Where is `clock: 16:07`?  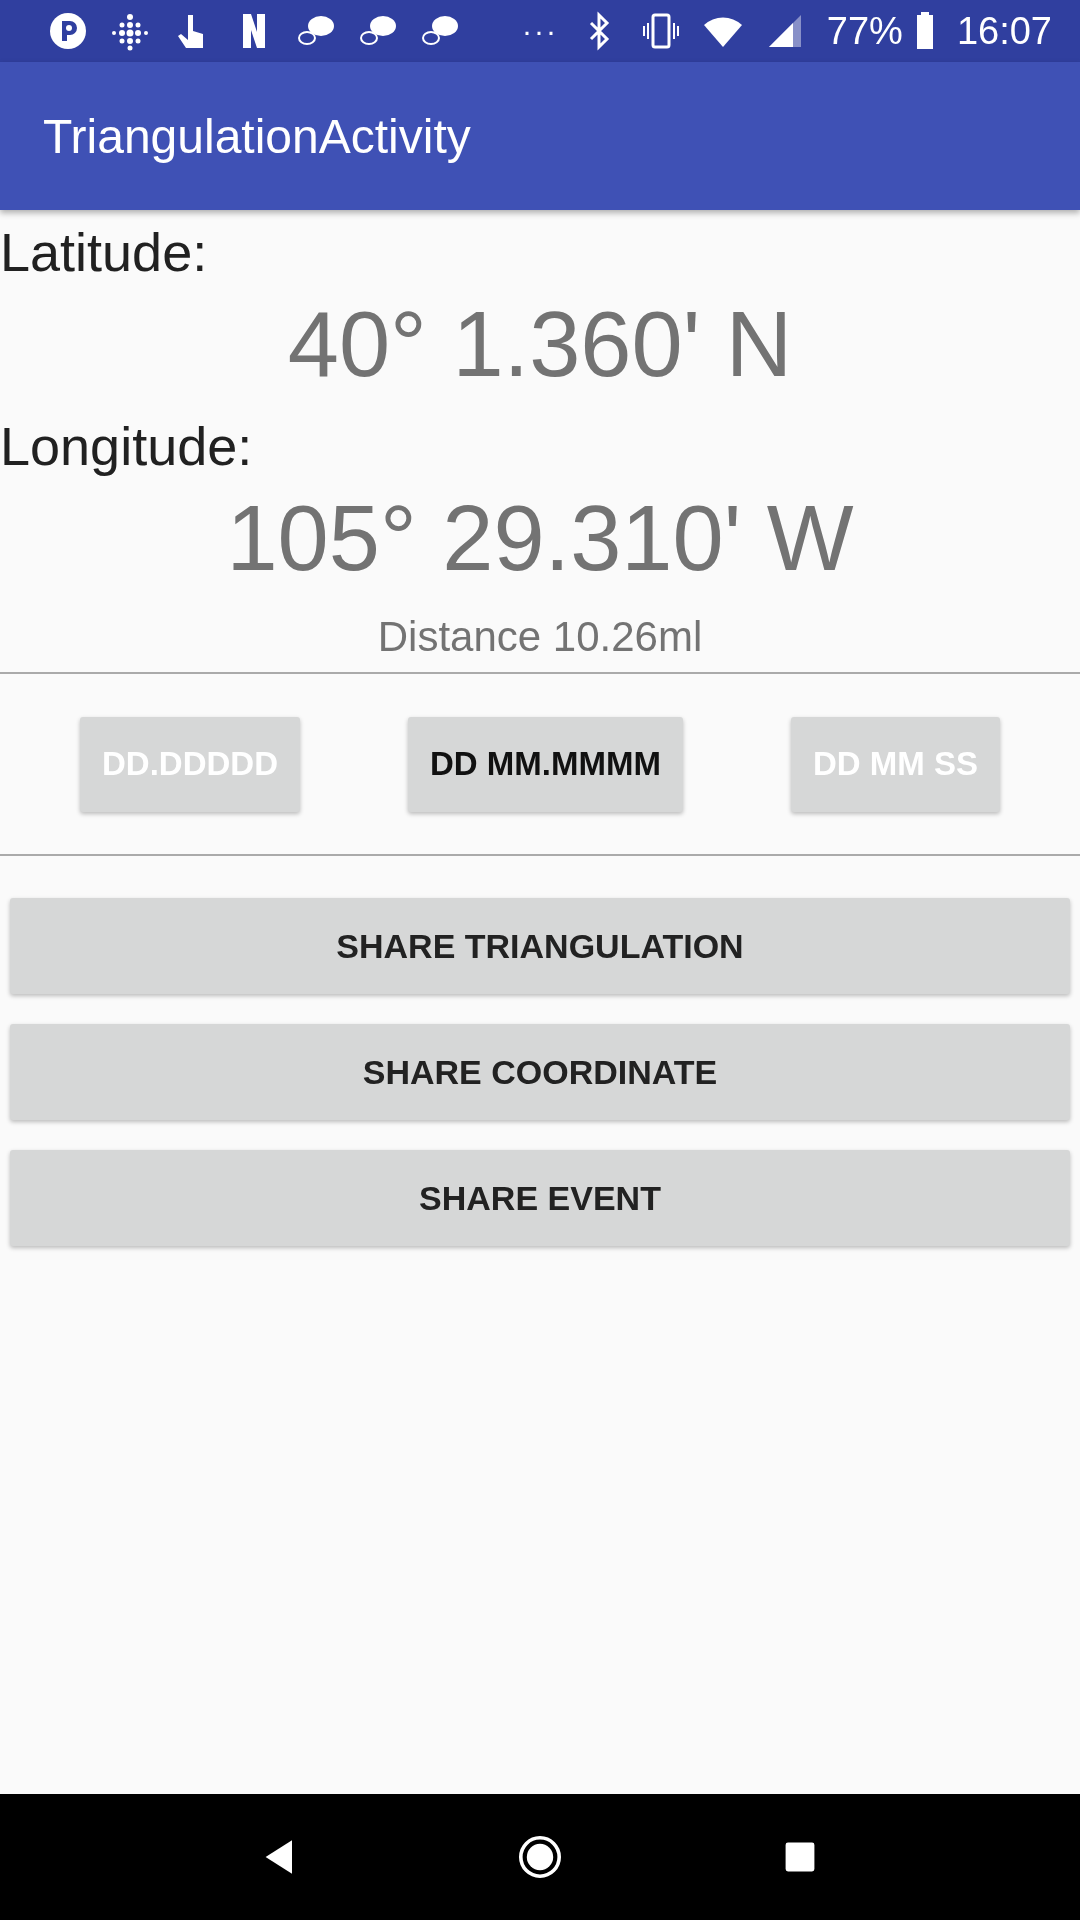 clock: 16:07 is located at coordinates (1004, 31).